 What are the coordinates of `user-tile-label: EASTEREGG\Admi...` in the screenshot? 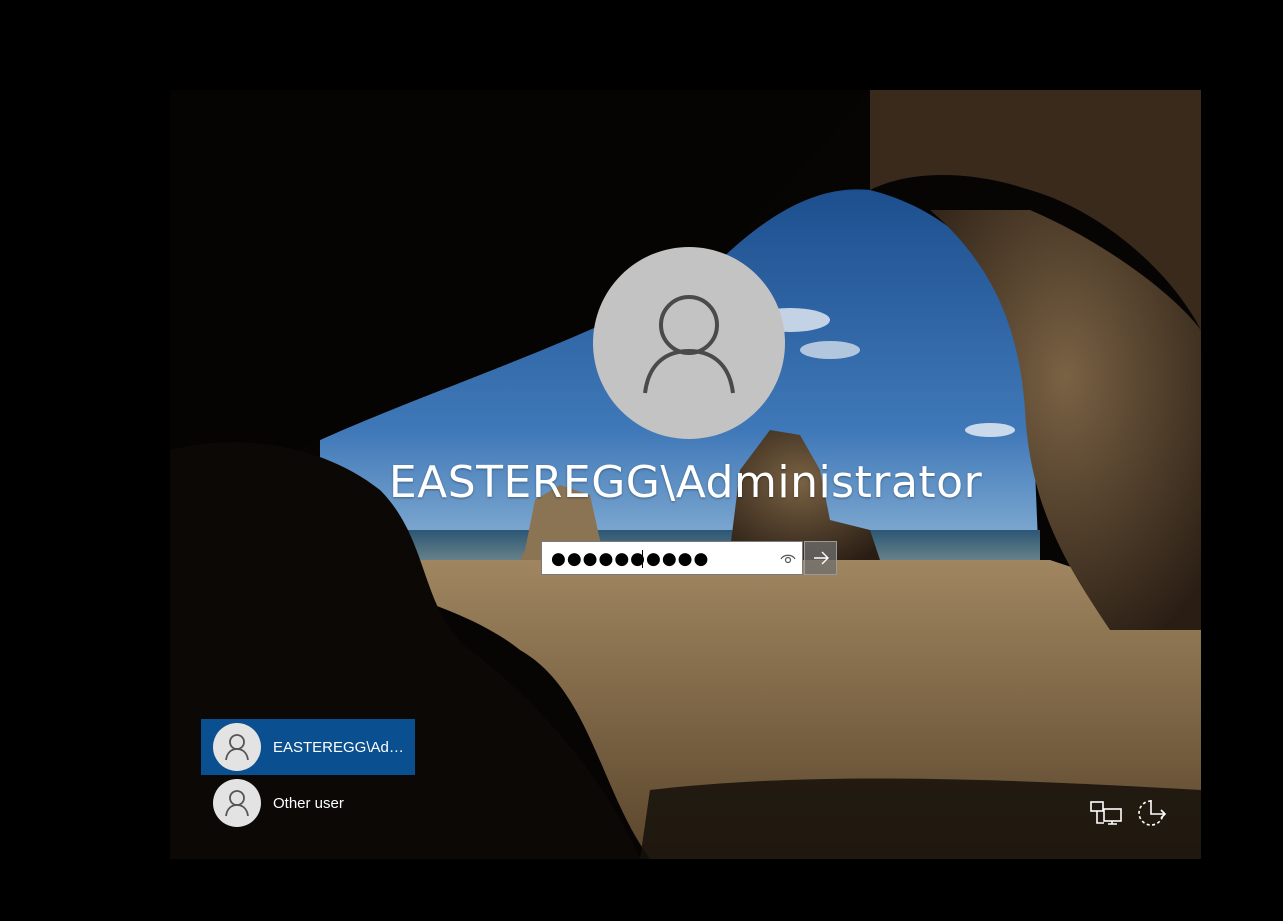 It's located at (339, 747).